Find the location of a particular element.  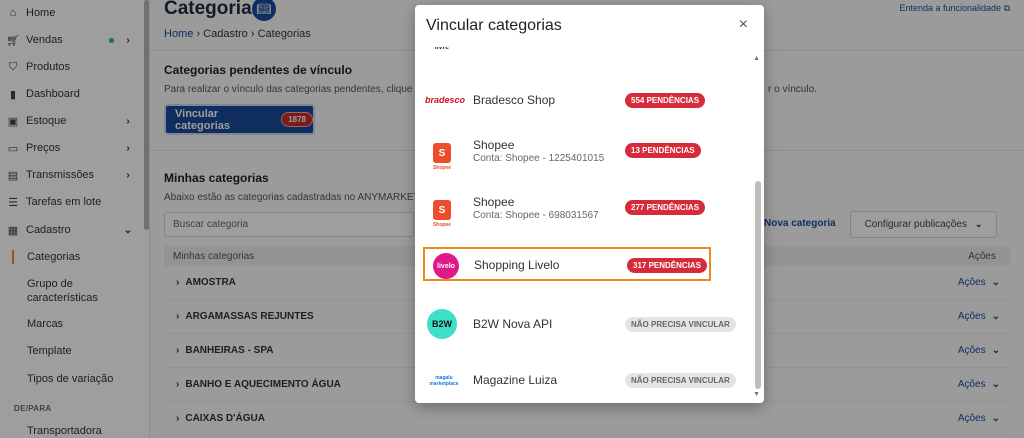

mercado-livre-logo: livre is located at coordinates (442, 52).